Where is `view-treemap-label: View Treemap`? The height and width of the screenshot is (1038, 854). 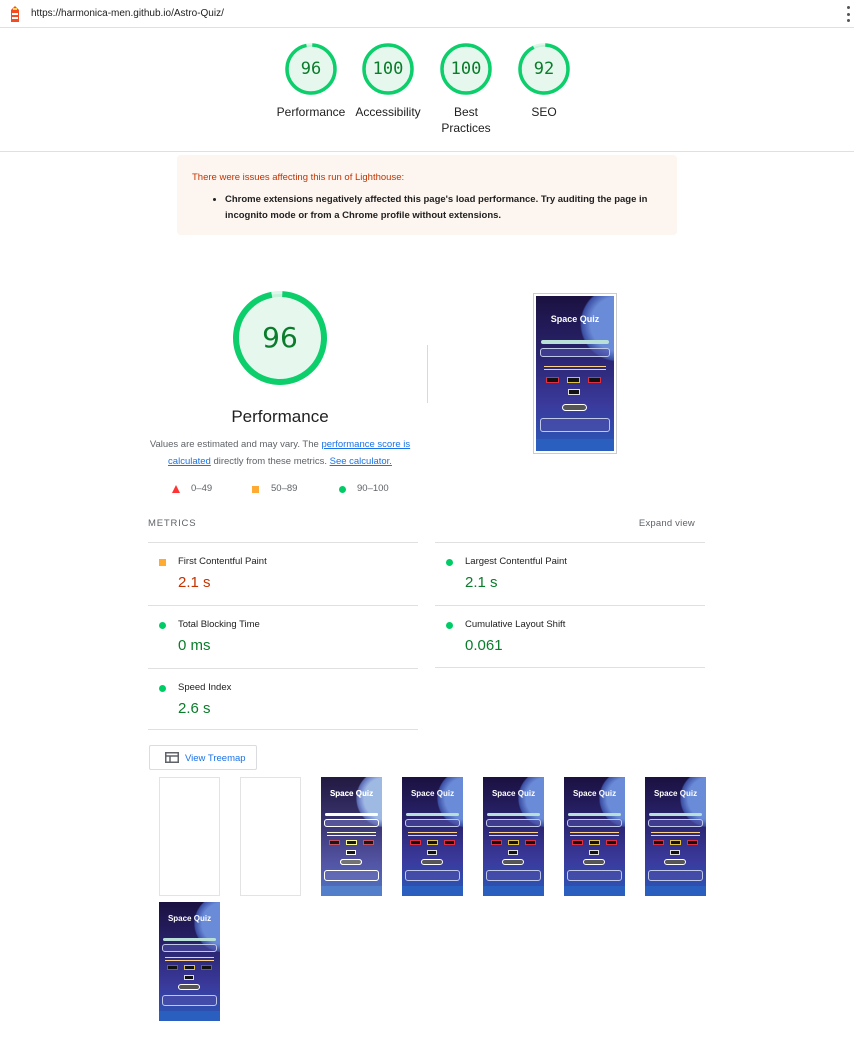 view-treemap-label: View Treemap is located at coordinates (215, 758).